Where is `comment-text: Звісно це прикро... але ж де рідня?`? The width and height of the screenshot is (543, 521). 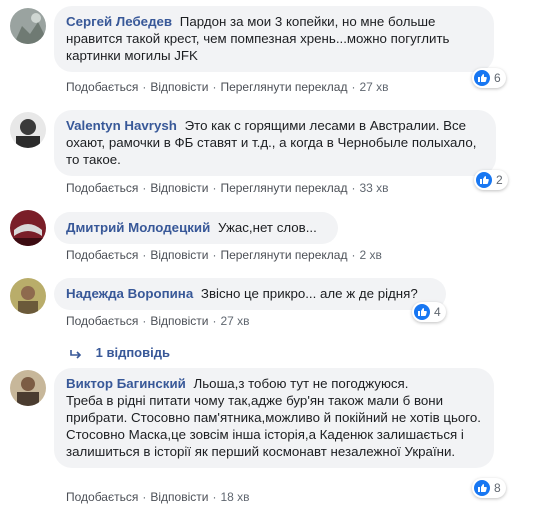 comment-text: Звісно це прикро... але ж де рідня? is located at coordinates (309, 293).